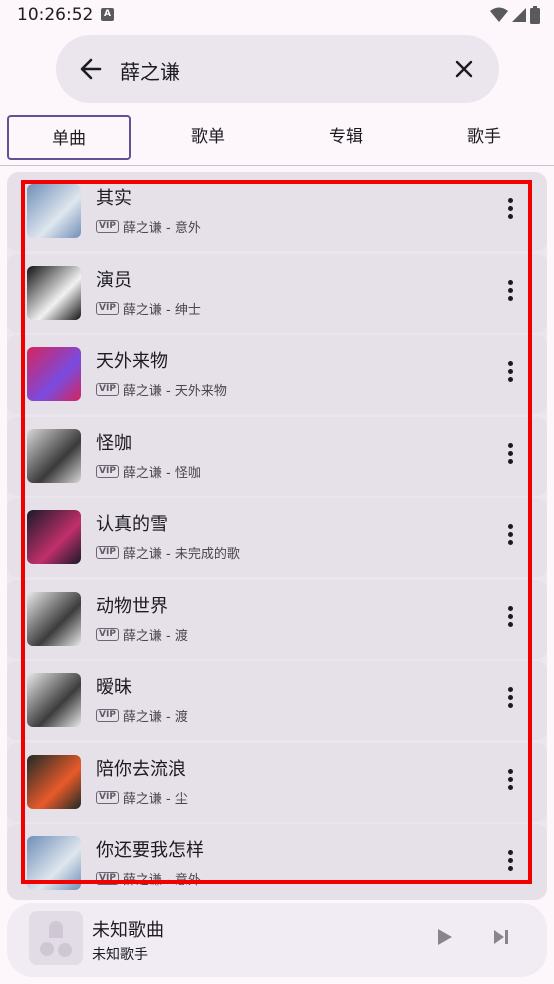 The image size is (554, 984). What do you see at coordinates (114, 443) in the screenshot?
I see `song-title: 怪咖` at bounding box center [114, 443].